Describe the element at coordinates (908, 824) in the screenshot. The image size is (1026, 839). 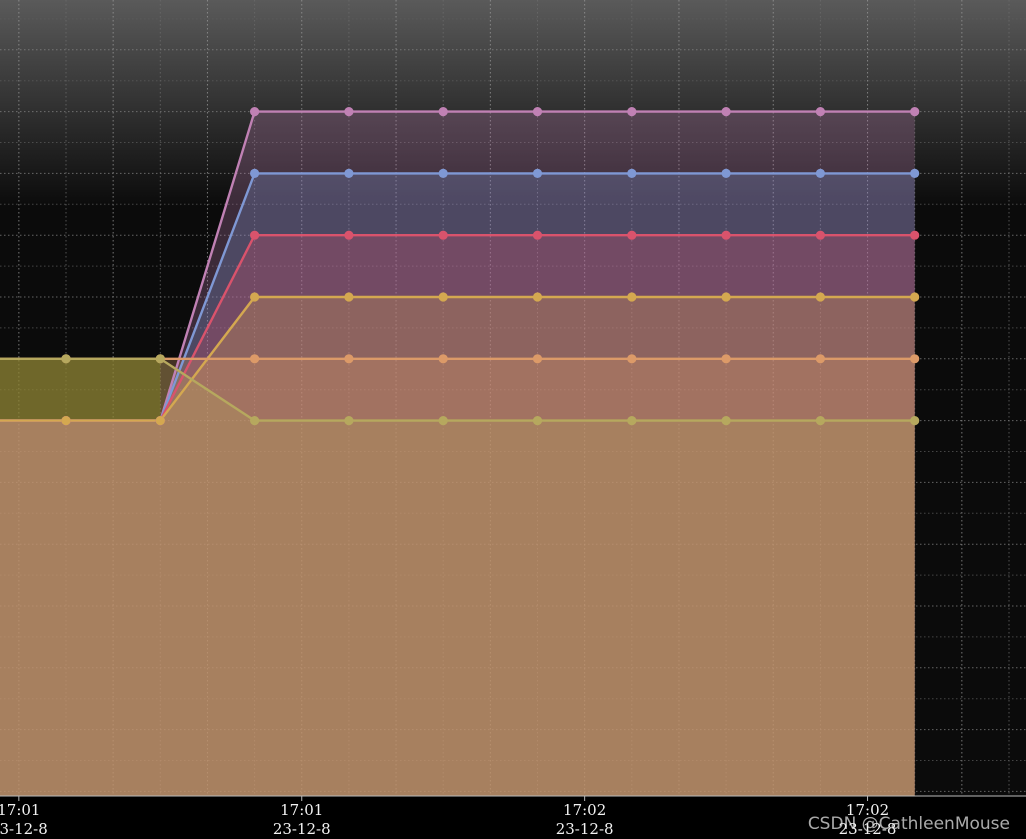
I see `watermark: CSDN @CathleenMouse` at that location.